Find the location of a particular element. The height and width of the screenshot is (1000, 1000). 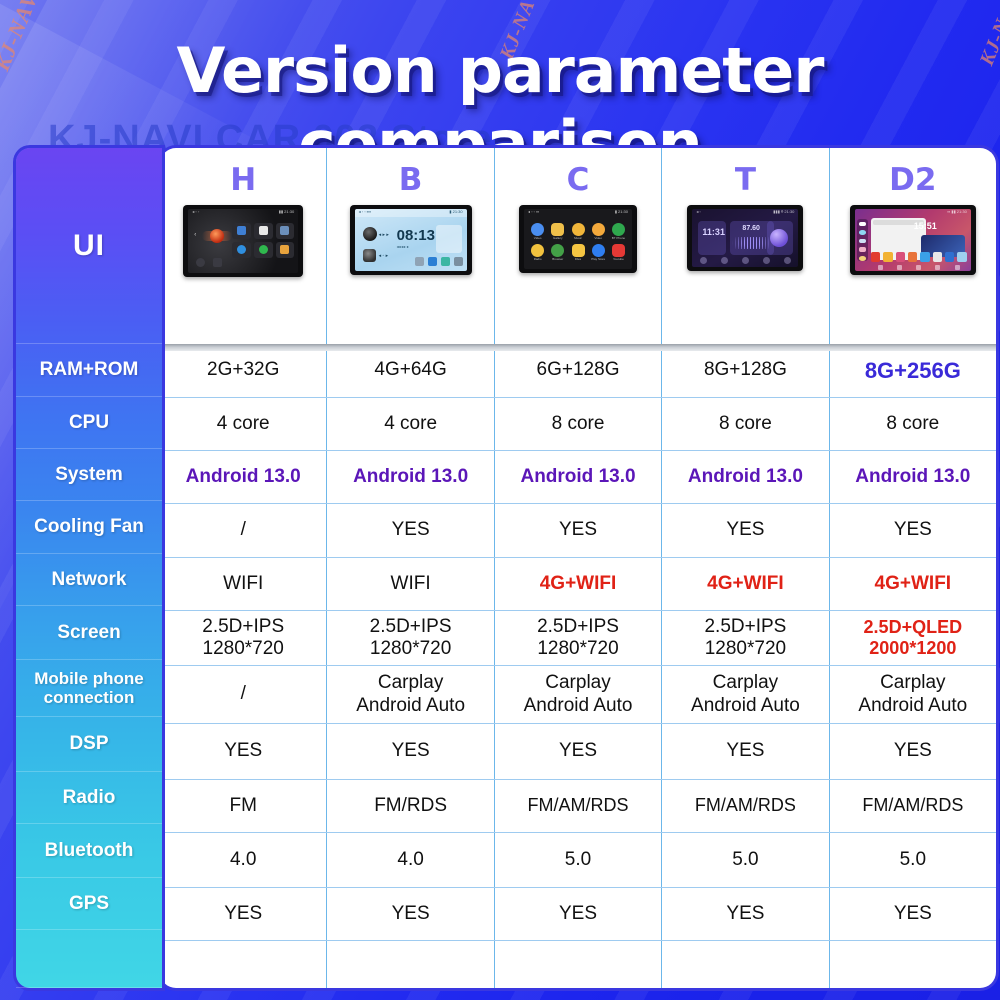

cell-bluetooth-h: 4.0 is located at coordinates (244, 860).